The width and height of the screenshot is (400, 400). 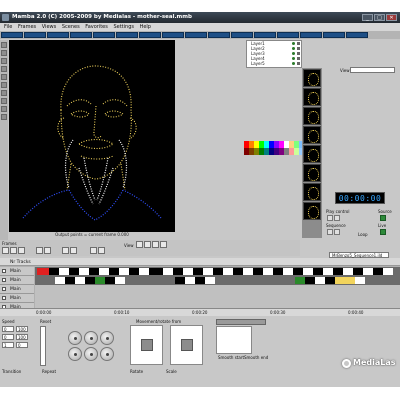 I want to click on stop-button, so click(x=337, y=218).